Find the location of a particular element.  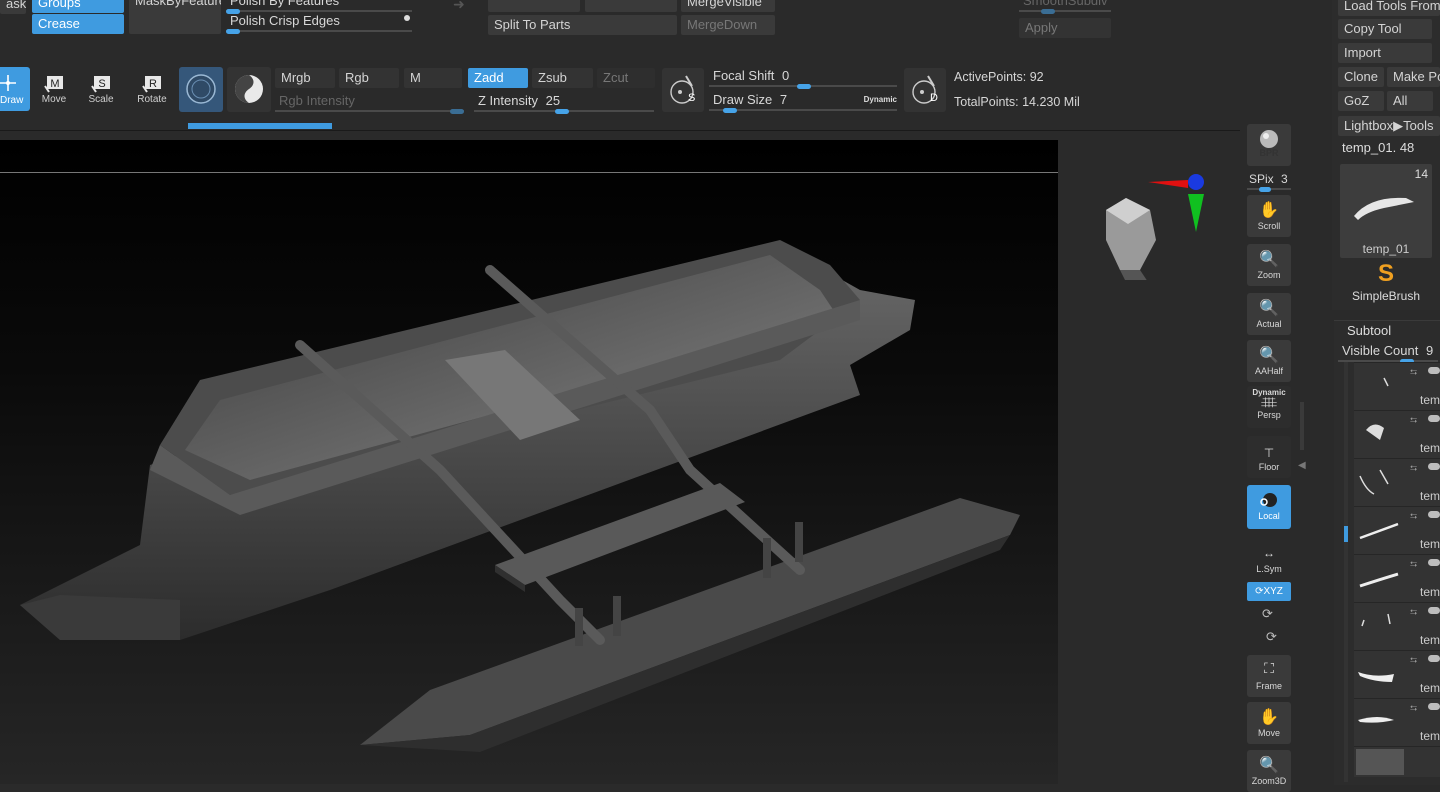

material-sphere-button is located at coordinates (201, 89).